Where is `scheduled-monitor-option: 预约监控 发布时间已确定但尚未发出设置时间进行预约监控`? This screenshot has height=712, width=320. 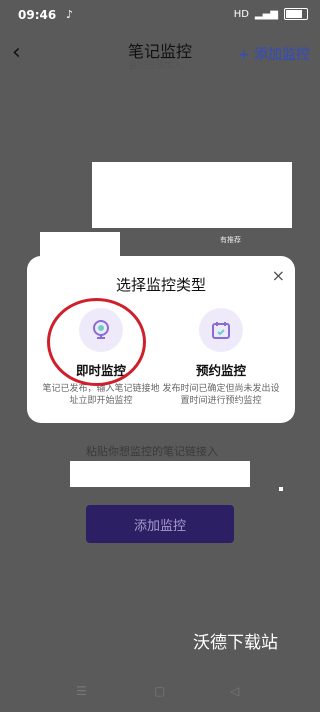
scheduled-monitor-option: 预约监控 发布时间已确定但尚未发出设置时间进行预约监控 is located at coordinates (221, 357).